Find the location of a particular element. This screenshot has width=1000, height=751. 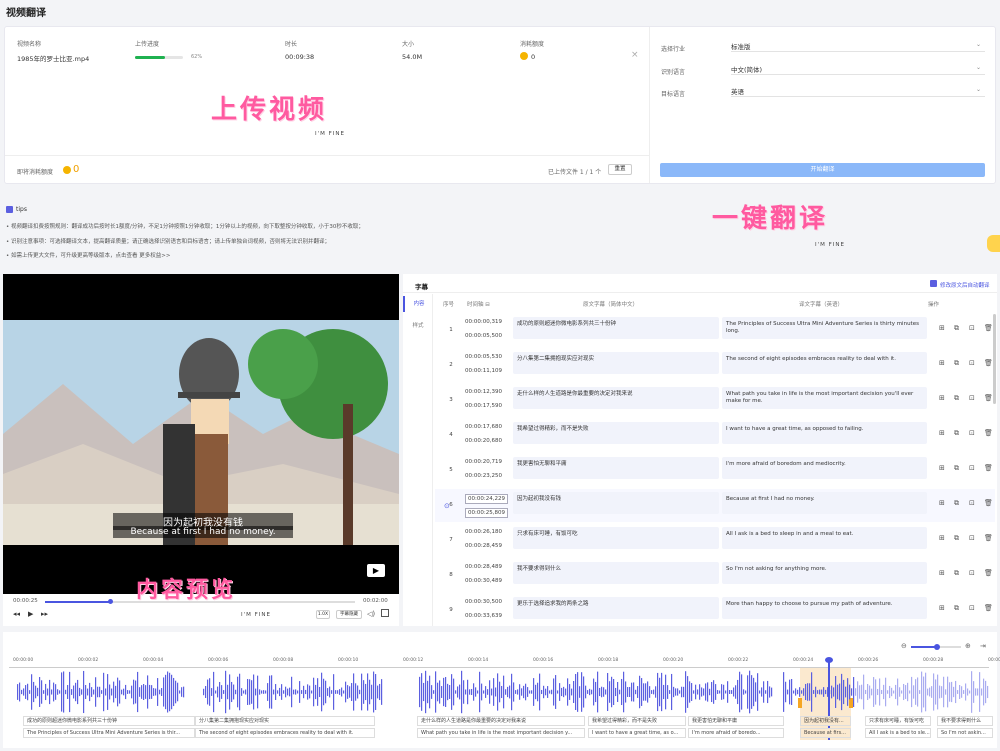

playhead-knob is located at coordinates (829, 660).